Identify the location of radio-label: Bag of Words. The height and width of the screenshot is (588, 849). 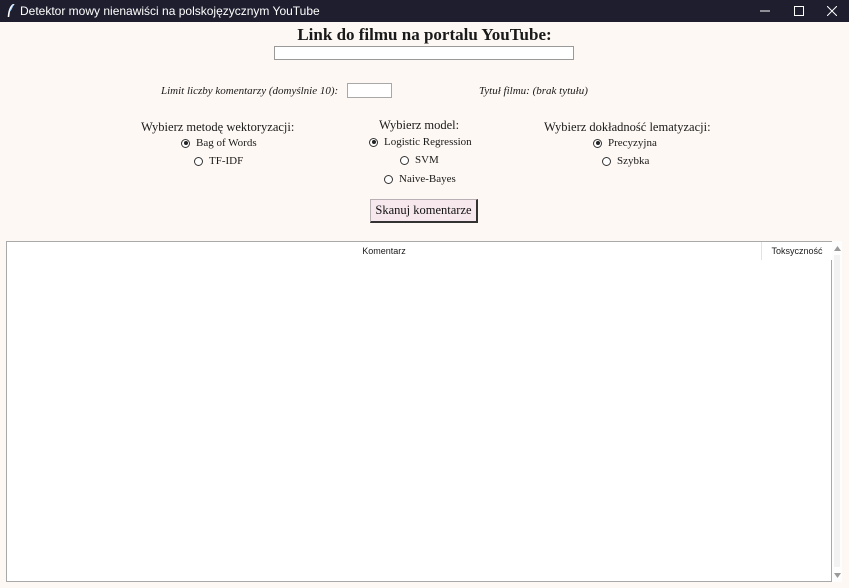
(226, 143).